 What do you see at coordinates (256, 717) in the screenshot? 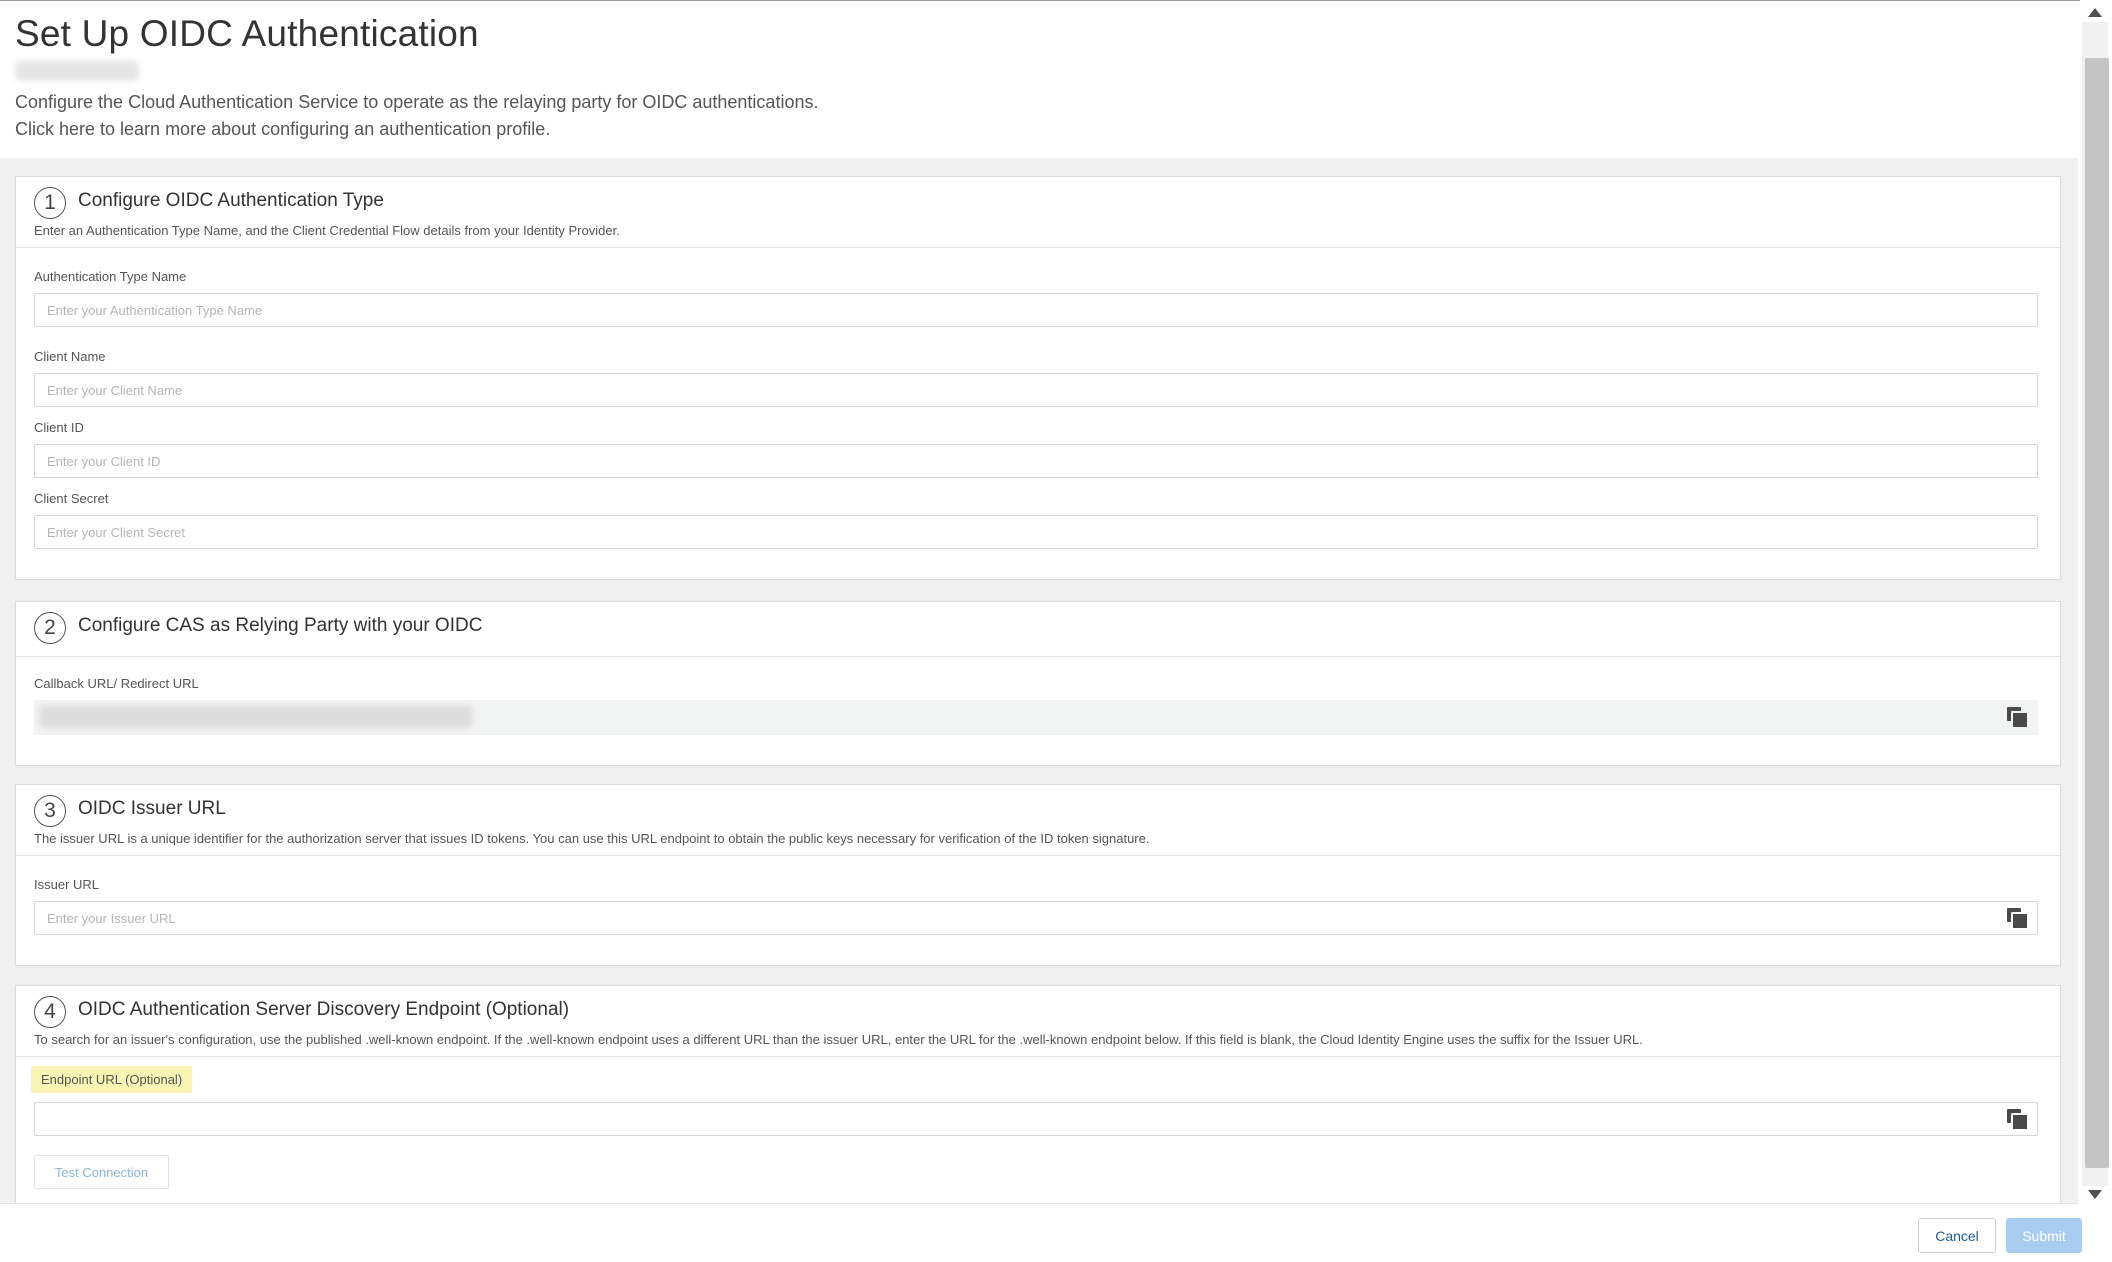
I see `redacted-callback-url` at bounding box center [256, 717].